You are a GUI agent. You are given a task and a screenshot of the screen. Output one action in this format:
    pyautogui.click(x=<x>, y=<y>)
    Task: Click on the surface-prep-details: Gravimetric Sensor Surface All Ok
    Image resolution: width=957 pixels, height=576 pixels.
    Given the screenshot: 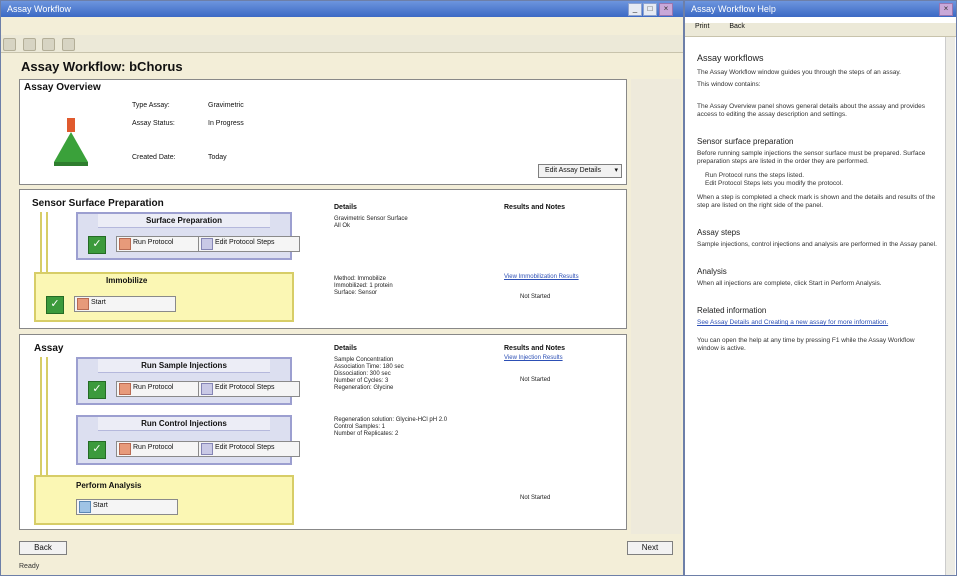 What is the action you would take?
    pyautogui.click(x=371, y=222)
    